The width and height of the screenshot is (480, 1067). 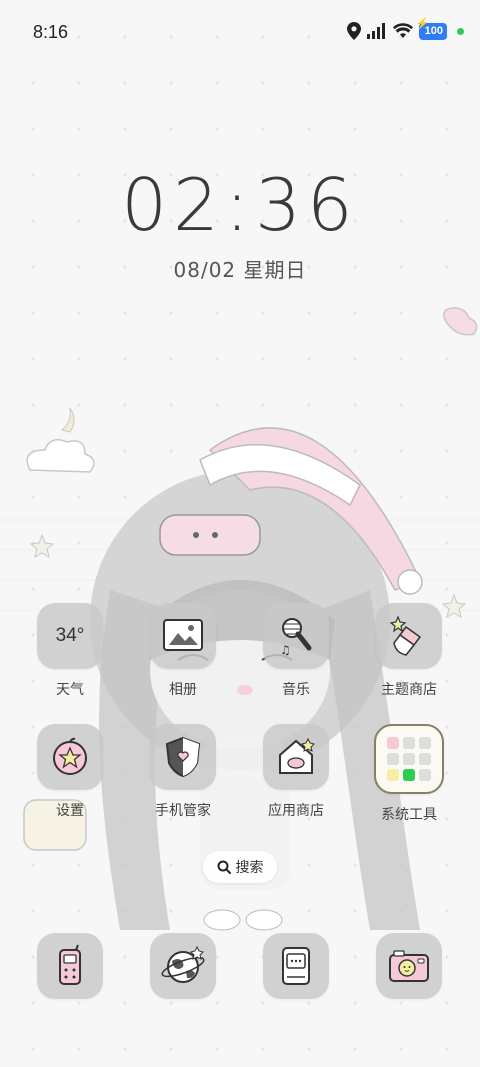 What do you see at coordinates (296, 690) in the screenshot?
I see `app-label: 音乐` at bounding box center [296, 690].